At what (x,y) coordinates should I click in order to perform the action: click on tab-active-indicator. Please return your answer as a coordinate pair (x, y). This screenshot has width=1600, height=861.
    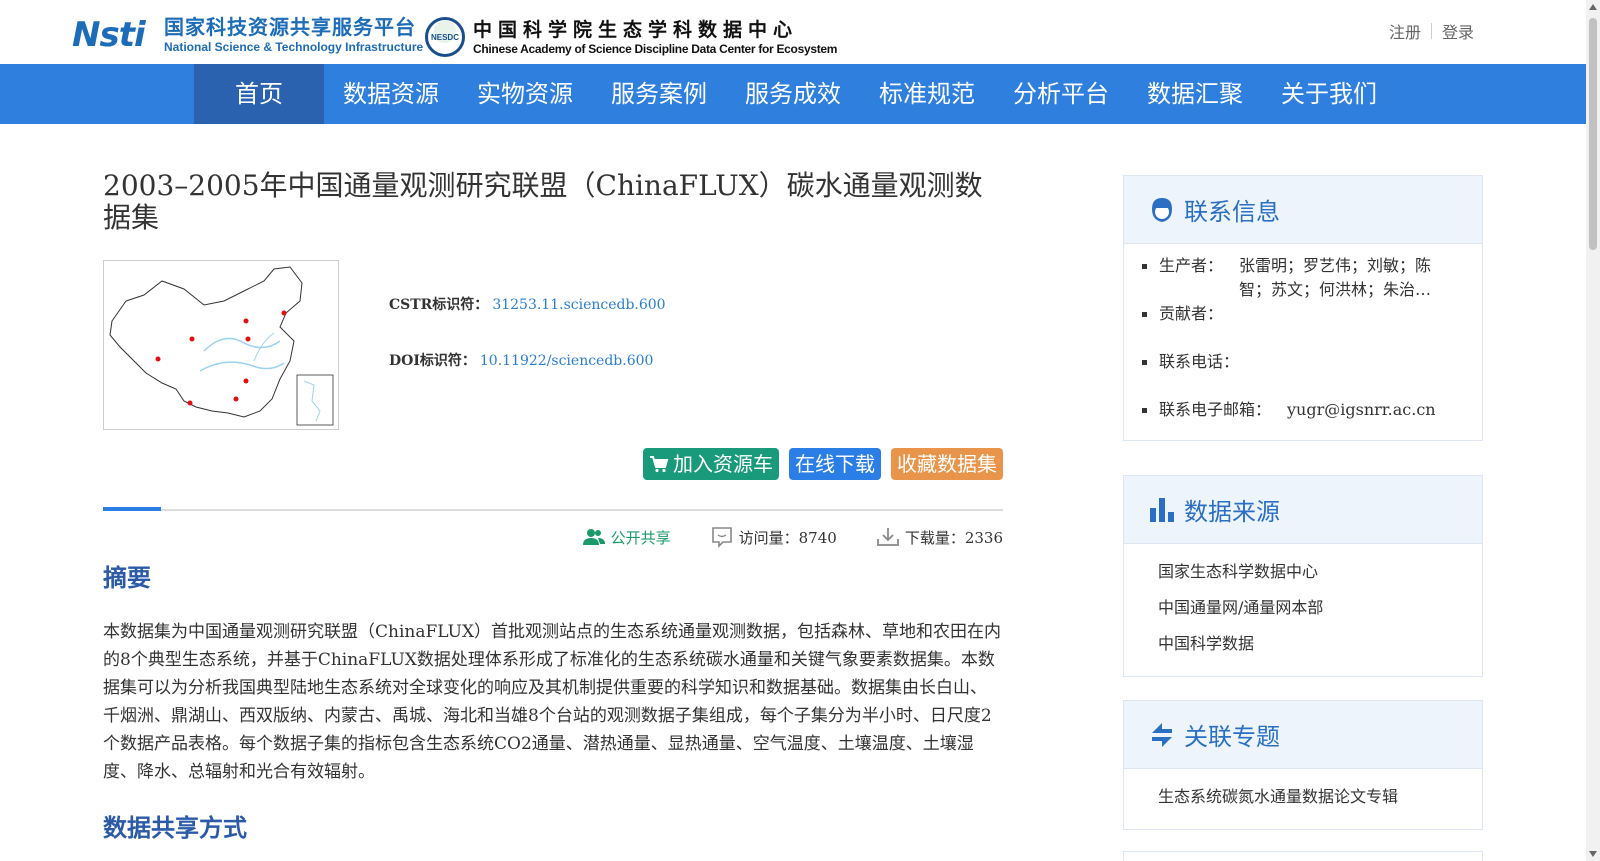
    Looking at the image, I should click on (132, 509).